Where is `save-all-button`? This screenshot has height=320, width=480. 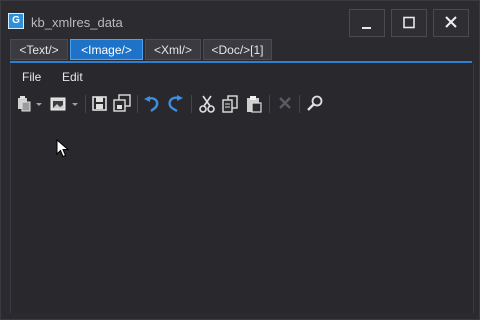
save-all-button is located at coordinates (122, 104).